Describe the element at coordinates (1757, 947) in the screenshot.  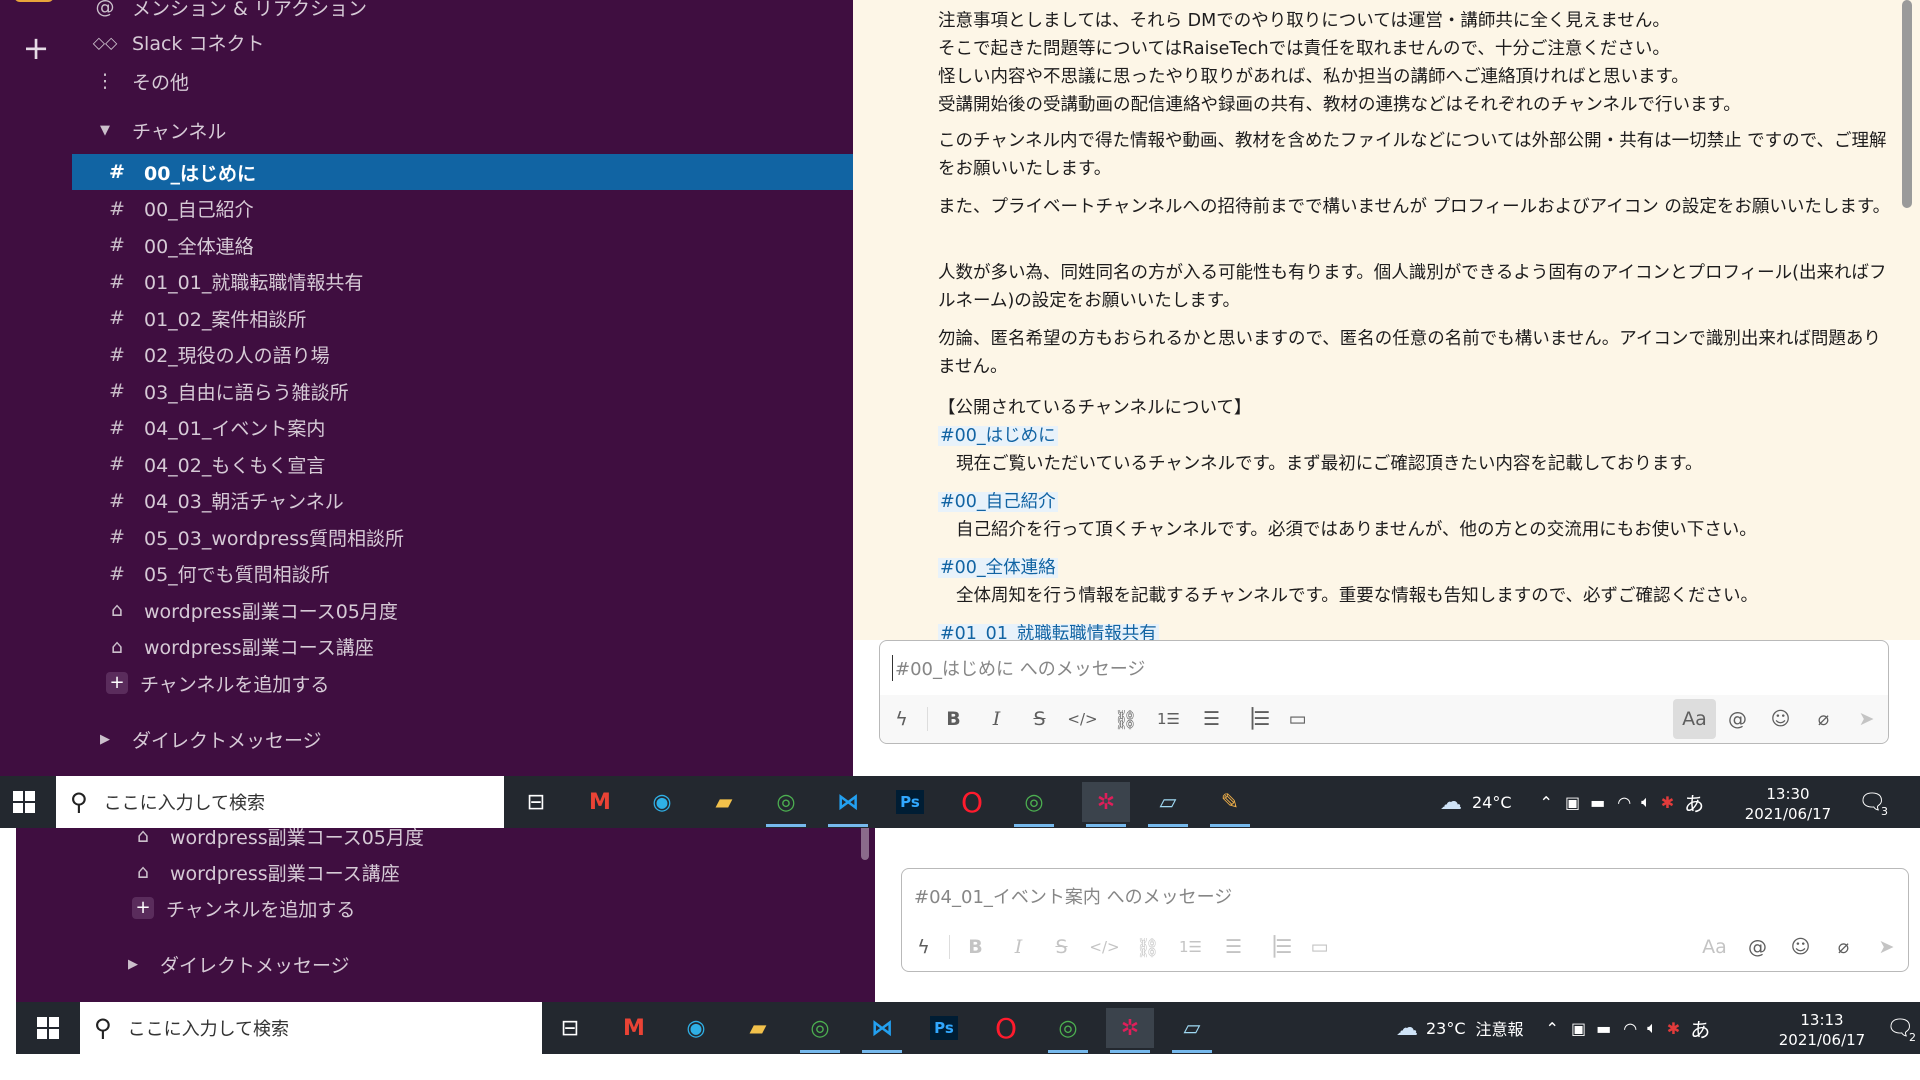
I see `back-mention-button: @` at that location.